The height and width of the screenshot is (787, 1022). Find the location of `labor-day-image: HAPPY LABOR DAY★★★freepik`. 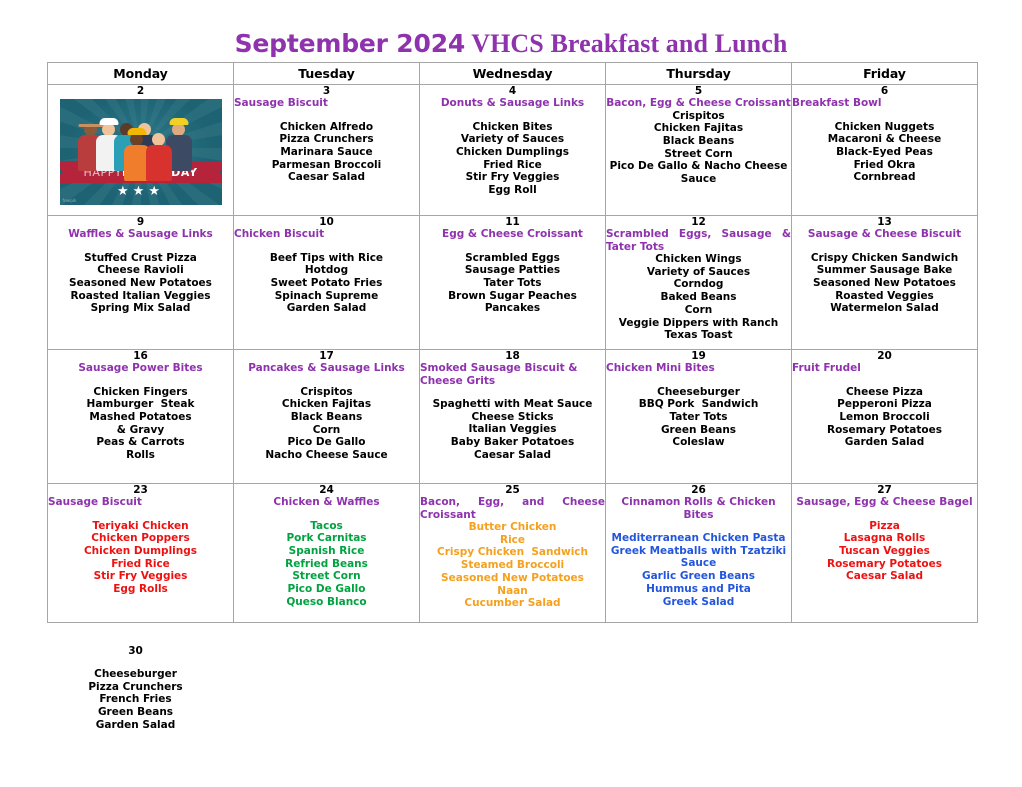

labor-day-image: HAPPY LABOR DAY★★★freepik is located at coordinates (140, 152).